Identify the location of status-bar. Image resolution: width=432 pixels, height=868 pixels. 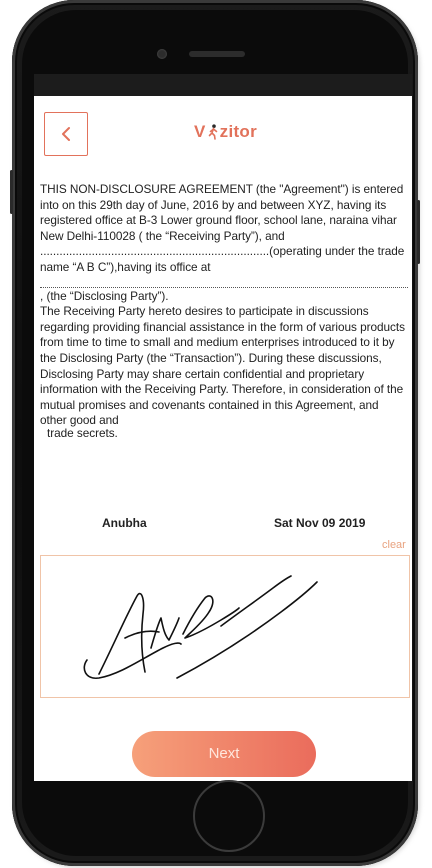
(223, 85).